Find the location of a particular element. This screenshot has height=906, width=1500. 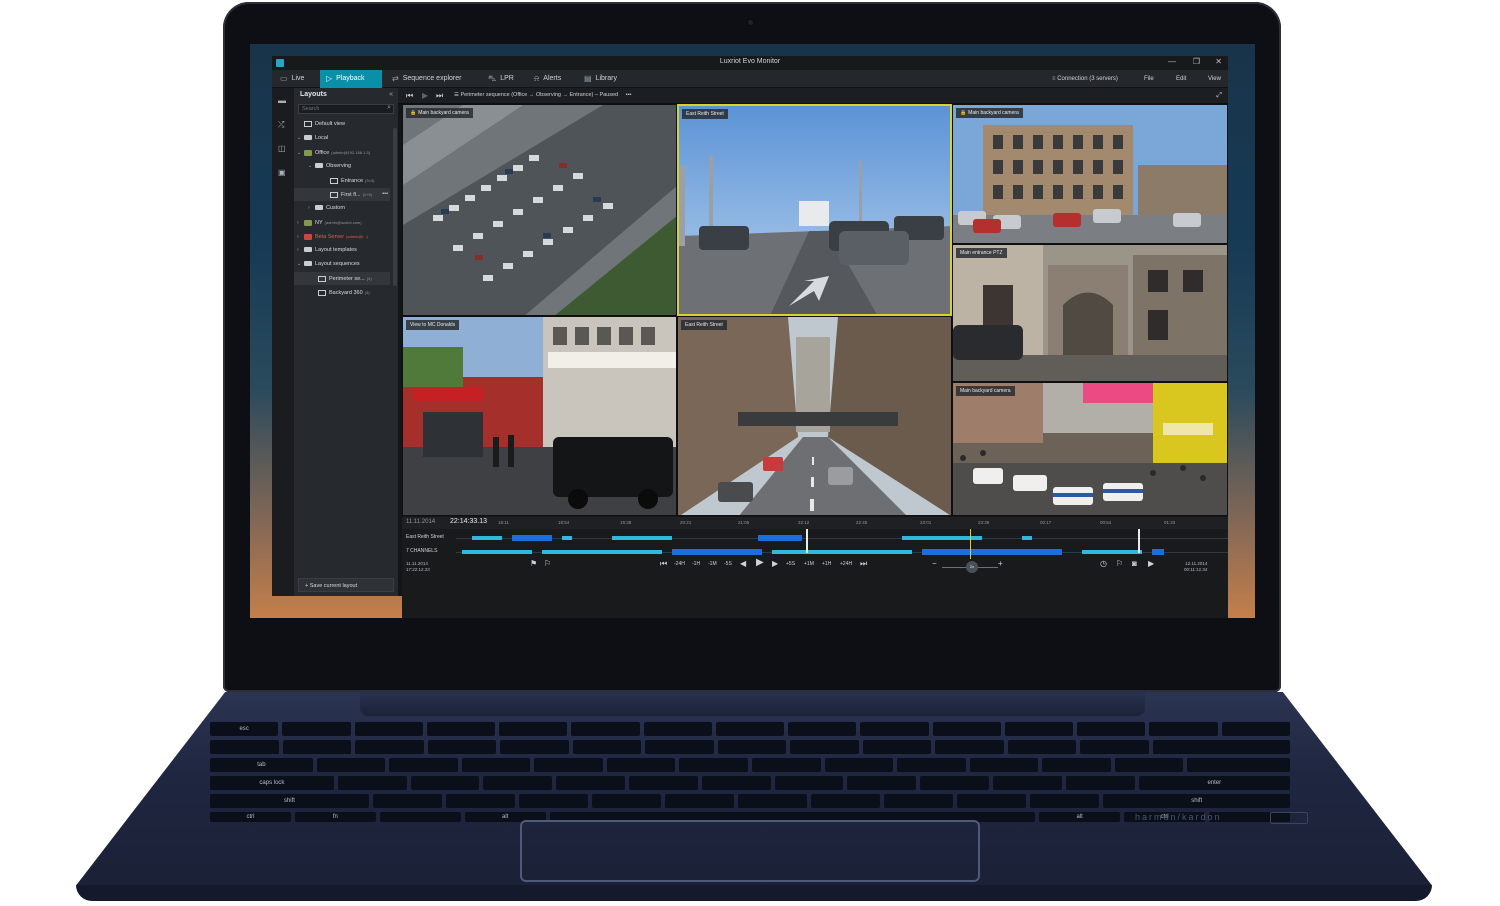

map-icon: ◫ is located at coordinates (283, 149).